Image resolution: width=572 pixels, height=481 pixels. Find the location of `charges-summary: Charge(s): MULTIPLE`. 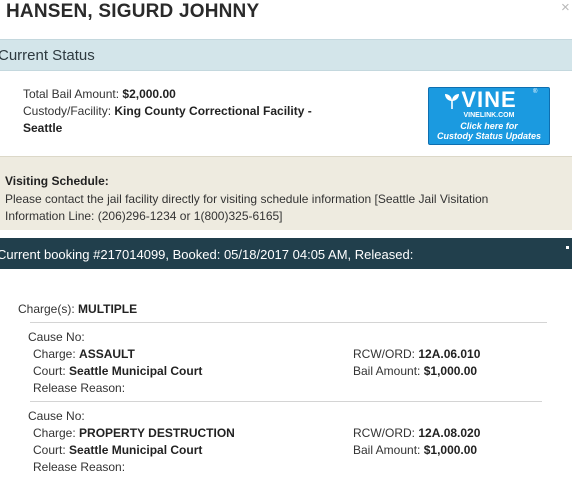

charges-summary: Charge(s): MULTIPLE is located at coordinates (77, 309).